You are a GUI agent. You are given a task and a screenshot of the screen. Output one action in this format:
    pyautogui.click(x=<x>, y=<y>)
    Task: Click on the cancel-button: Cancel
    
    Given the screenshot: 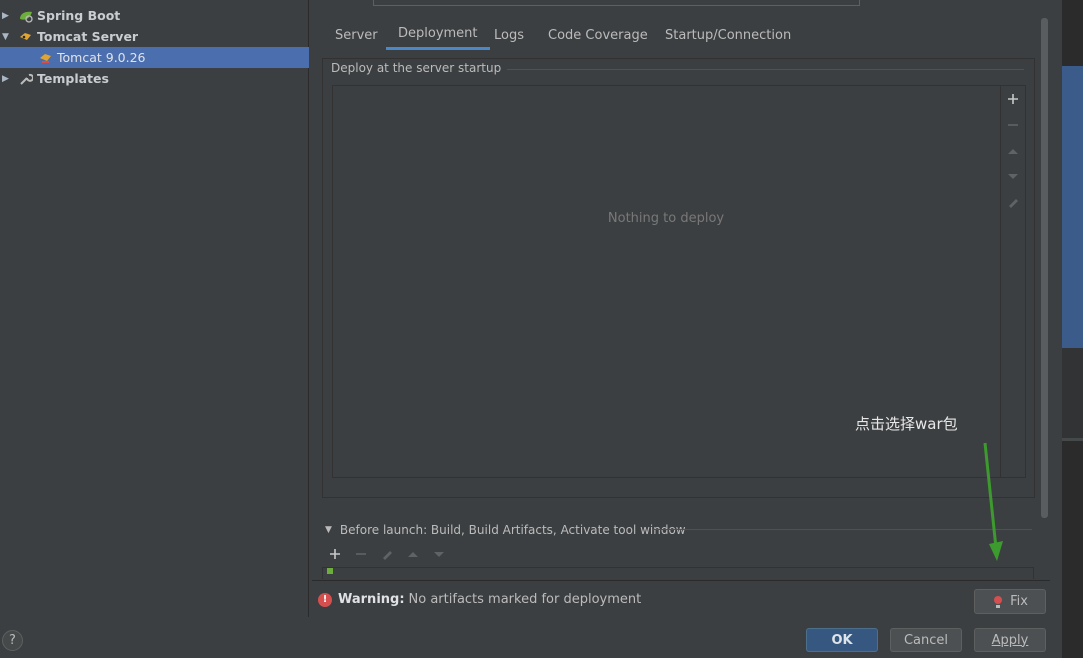 What is the action you would take?
    pyautogui.click(x=926, y=640)
    